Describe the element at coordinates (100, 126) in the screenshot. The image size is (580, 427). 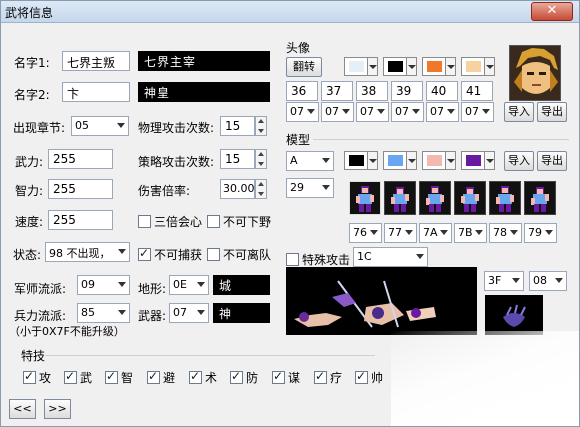
I see `chapter-select: 05` at that location.